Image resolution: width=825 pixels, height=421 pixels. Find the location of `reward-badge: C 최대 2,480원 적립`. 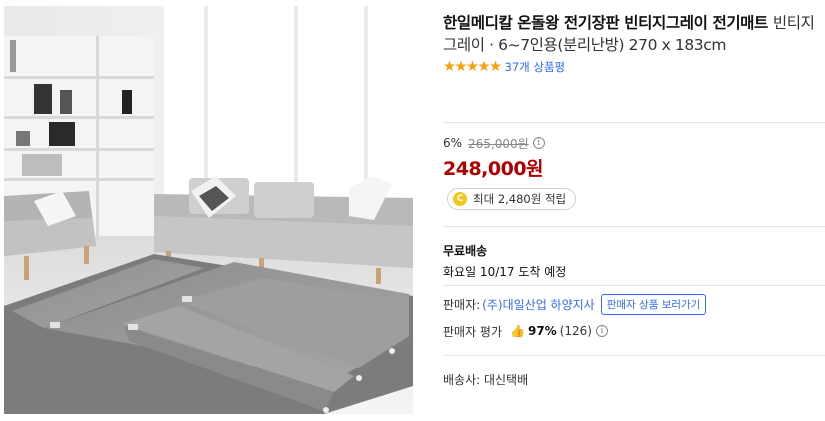

reward-badge: C 최대 2,480원 적립 is located at coordinates (512, 199).